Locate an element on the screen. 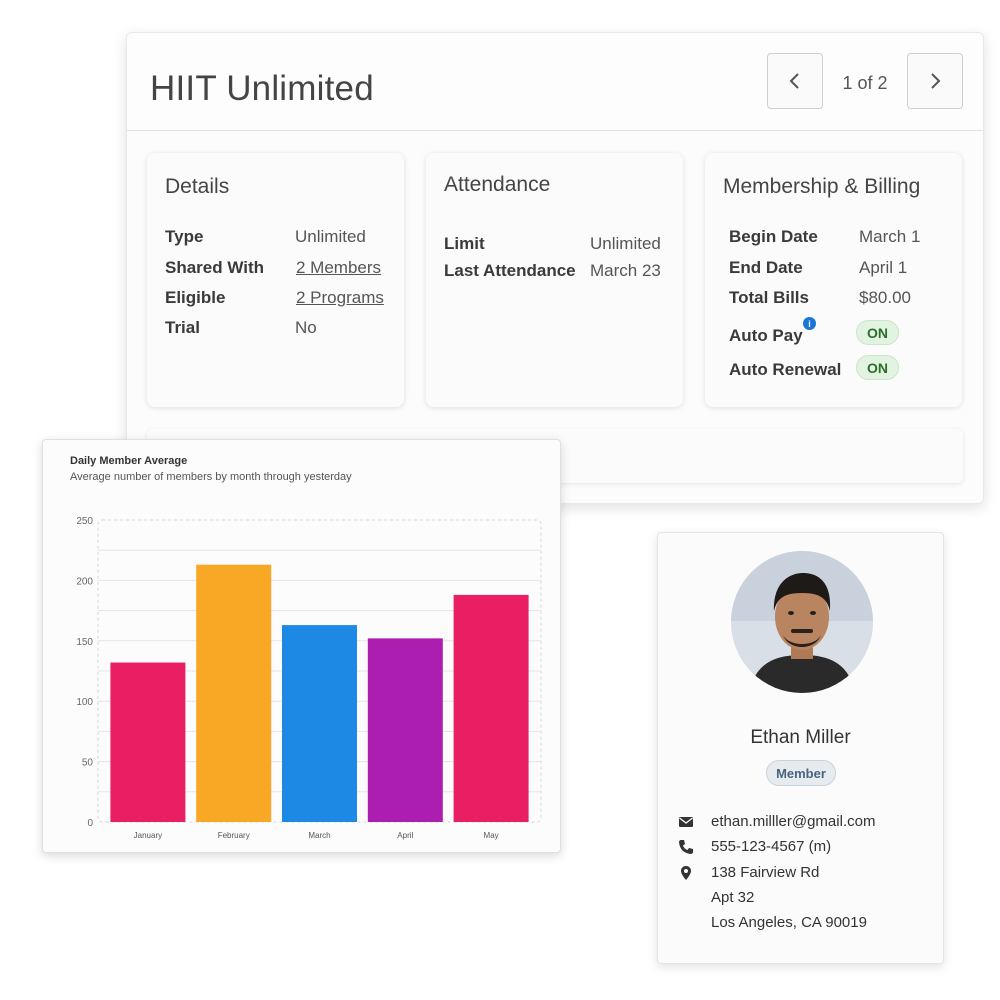 This screenshot has height=1000, width=1000. phone-icon is located at coordinates (686, 847).